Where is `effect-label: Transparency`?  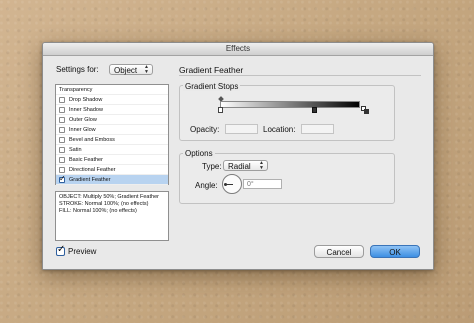
effect-label: Transparency is located at coordinates (76, 90).